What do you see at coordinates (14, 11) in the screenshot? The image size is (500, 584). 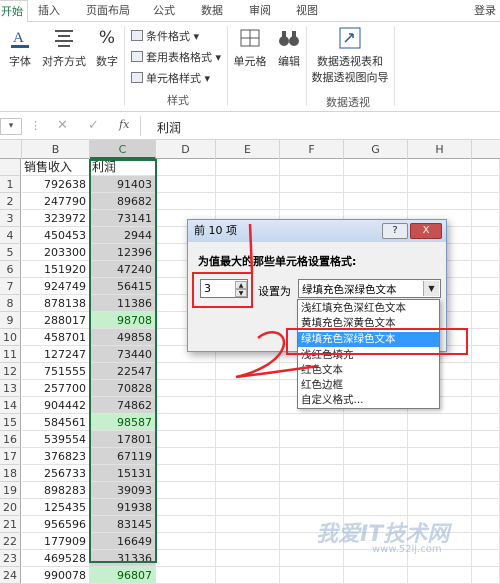 I see `tab-home: 开始` at bounding box center [14, 11].